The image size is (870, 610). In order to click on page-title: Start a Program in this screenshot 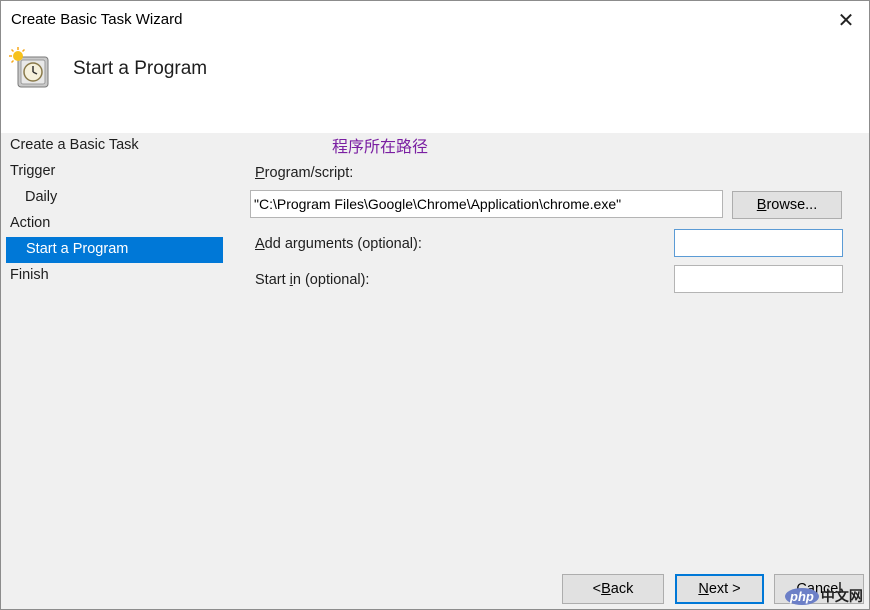, I will do `click(140, 68)`.